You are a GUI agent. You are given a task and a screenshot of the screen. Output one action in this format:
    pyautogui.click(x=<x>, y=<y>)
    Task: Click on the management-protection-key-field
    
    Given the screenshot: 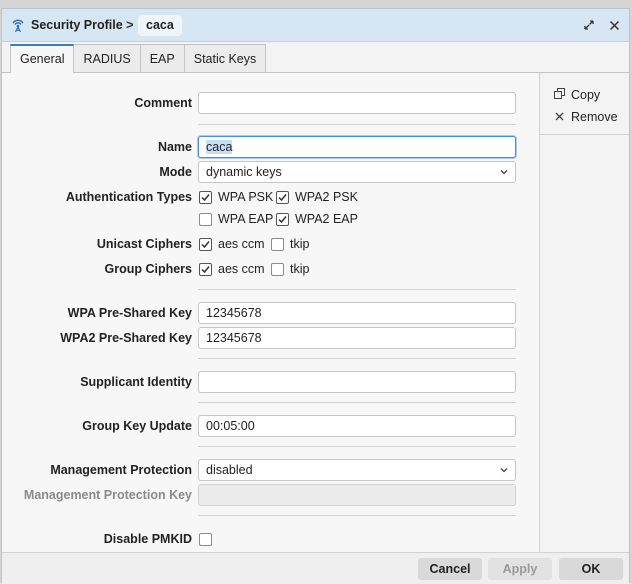 What is the action you would take?
    pyautogui.click(x=357, y=495)
    